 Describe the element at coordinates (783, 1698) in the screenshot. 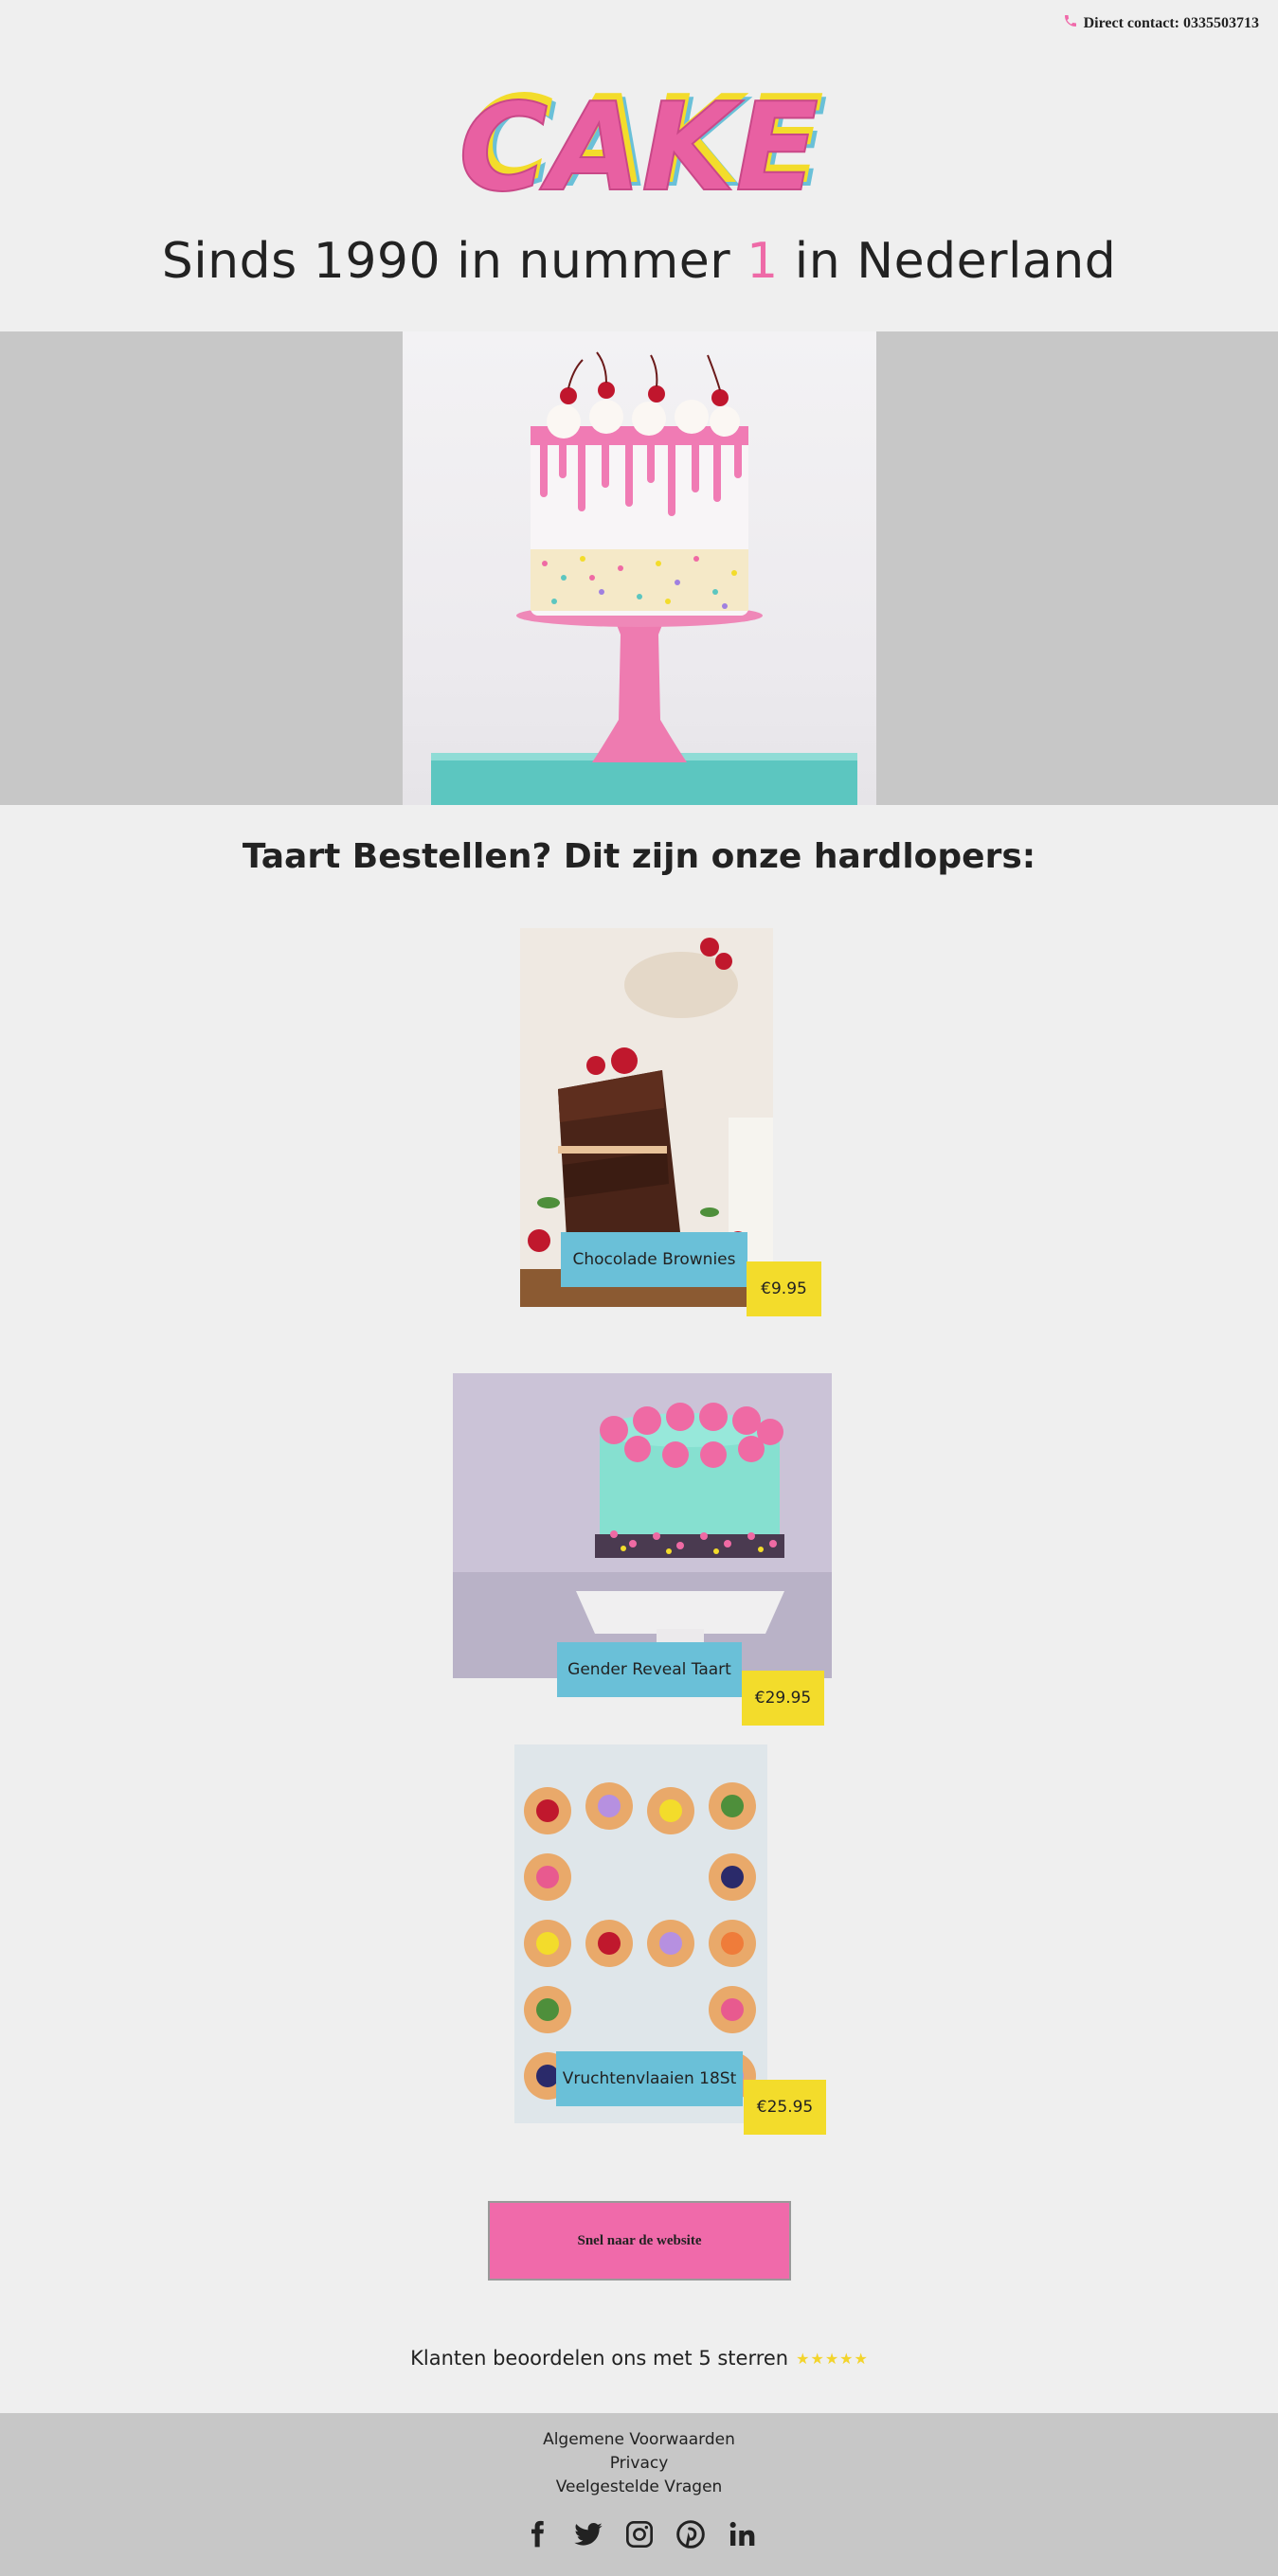

I see `product-price: €29.95` at that location.